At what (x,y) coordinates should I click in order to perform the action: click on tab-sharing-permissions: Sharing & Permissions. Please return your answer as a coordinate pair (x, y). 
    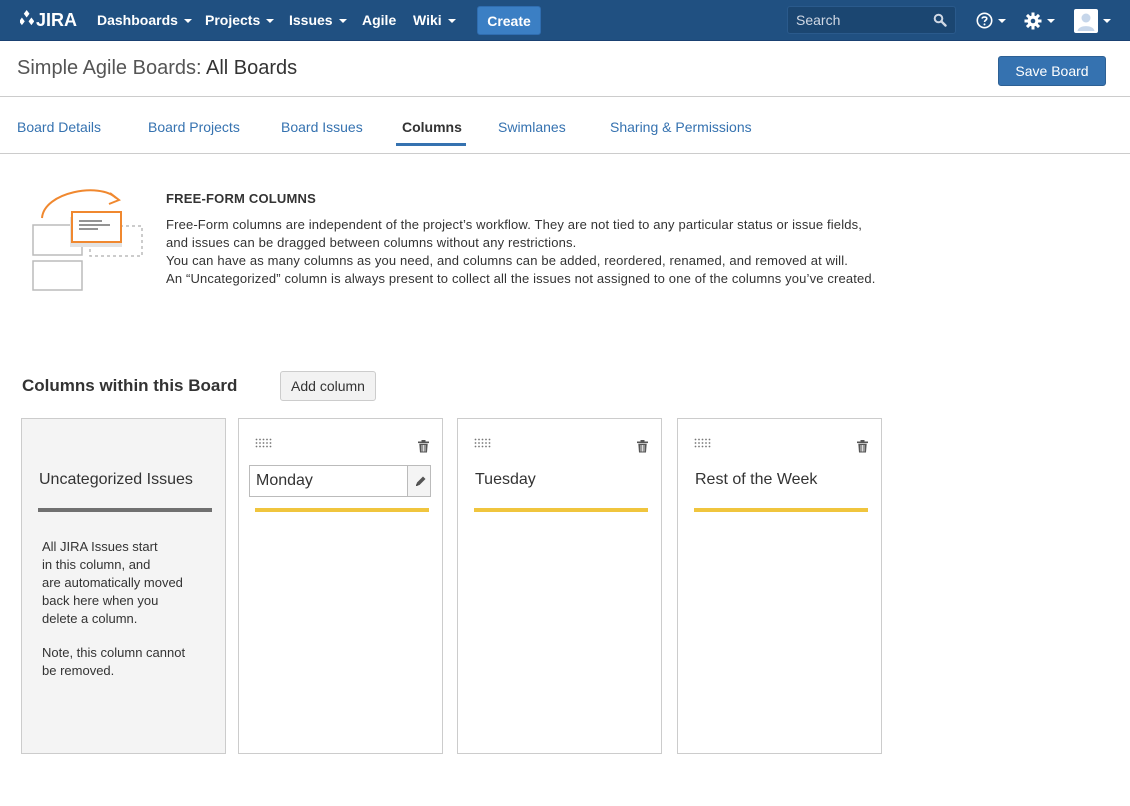
    Looking at the image, I should click on (681, 127).